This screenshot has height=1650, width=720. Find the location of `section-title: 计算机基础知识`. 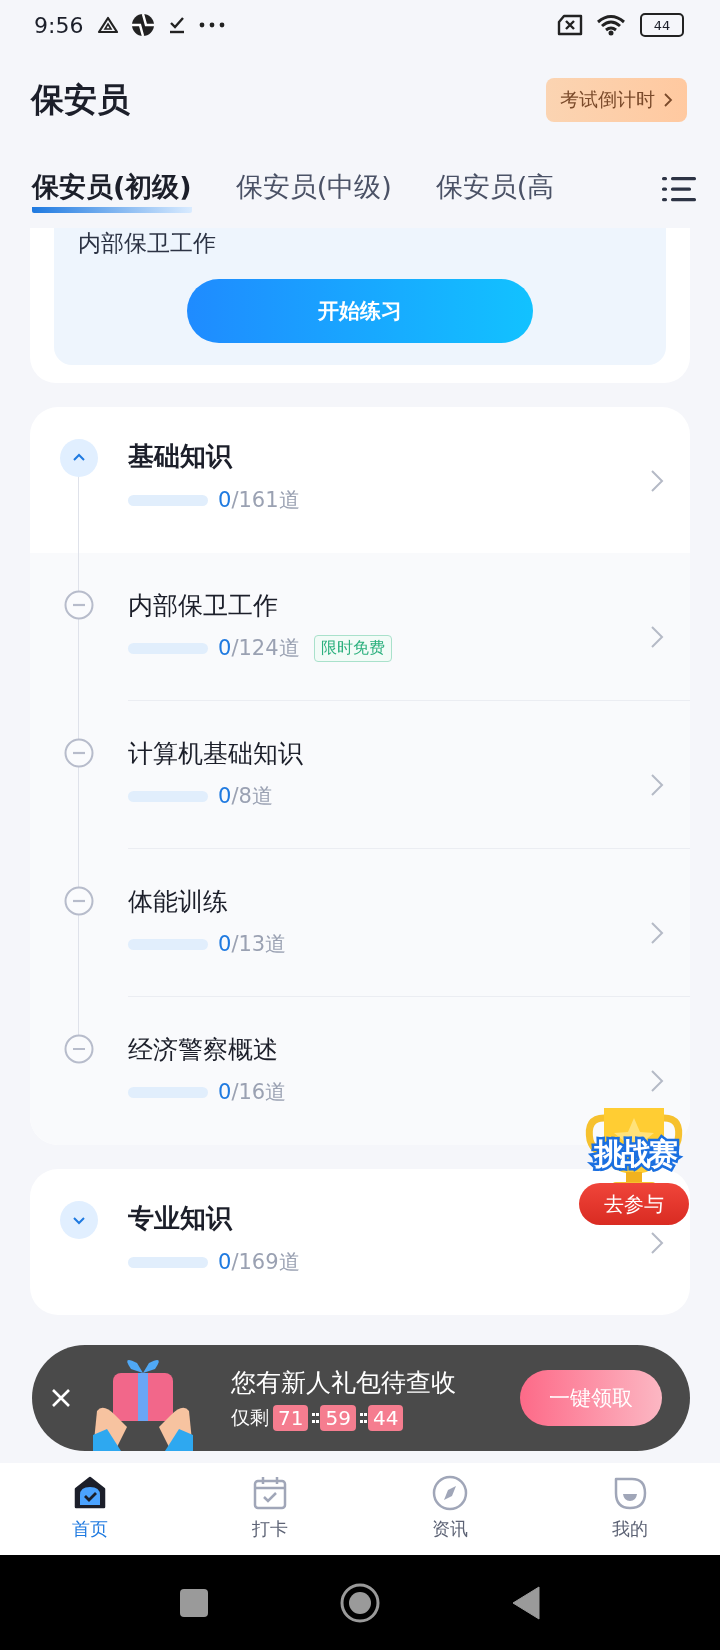

section-title: 计算机基础知识 is located at coordinates (215, 754).